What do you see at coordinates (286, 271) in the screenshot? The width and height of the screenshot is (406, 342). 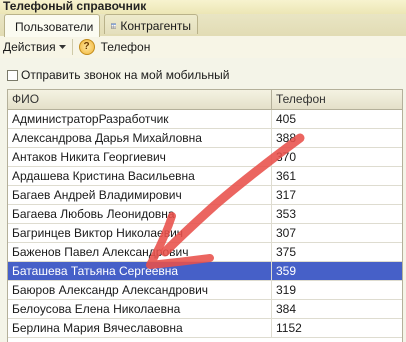 I see `cell-phone: 359` at bounding box center [286, 271].